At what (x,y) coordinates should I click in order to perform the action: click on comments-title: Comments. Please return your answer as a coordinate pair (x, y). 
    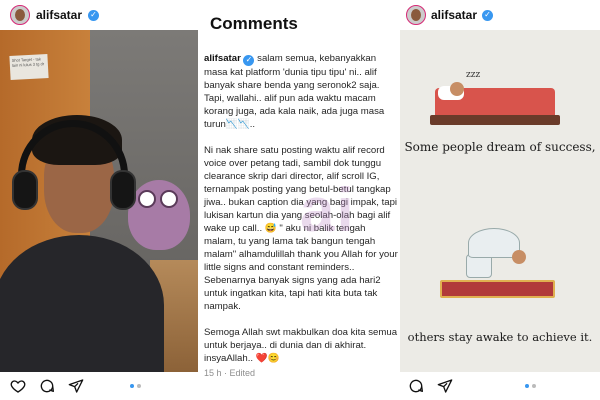
    Looking at the image, I should click on (254, 23).